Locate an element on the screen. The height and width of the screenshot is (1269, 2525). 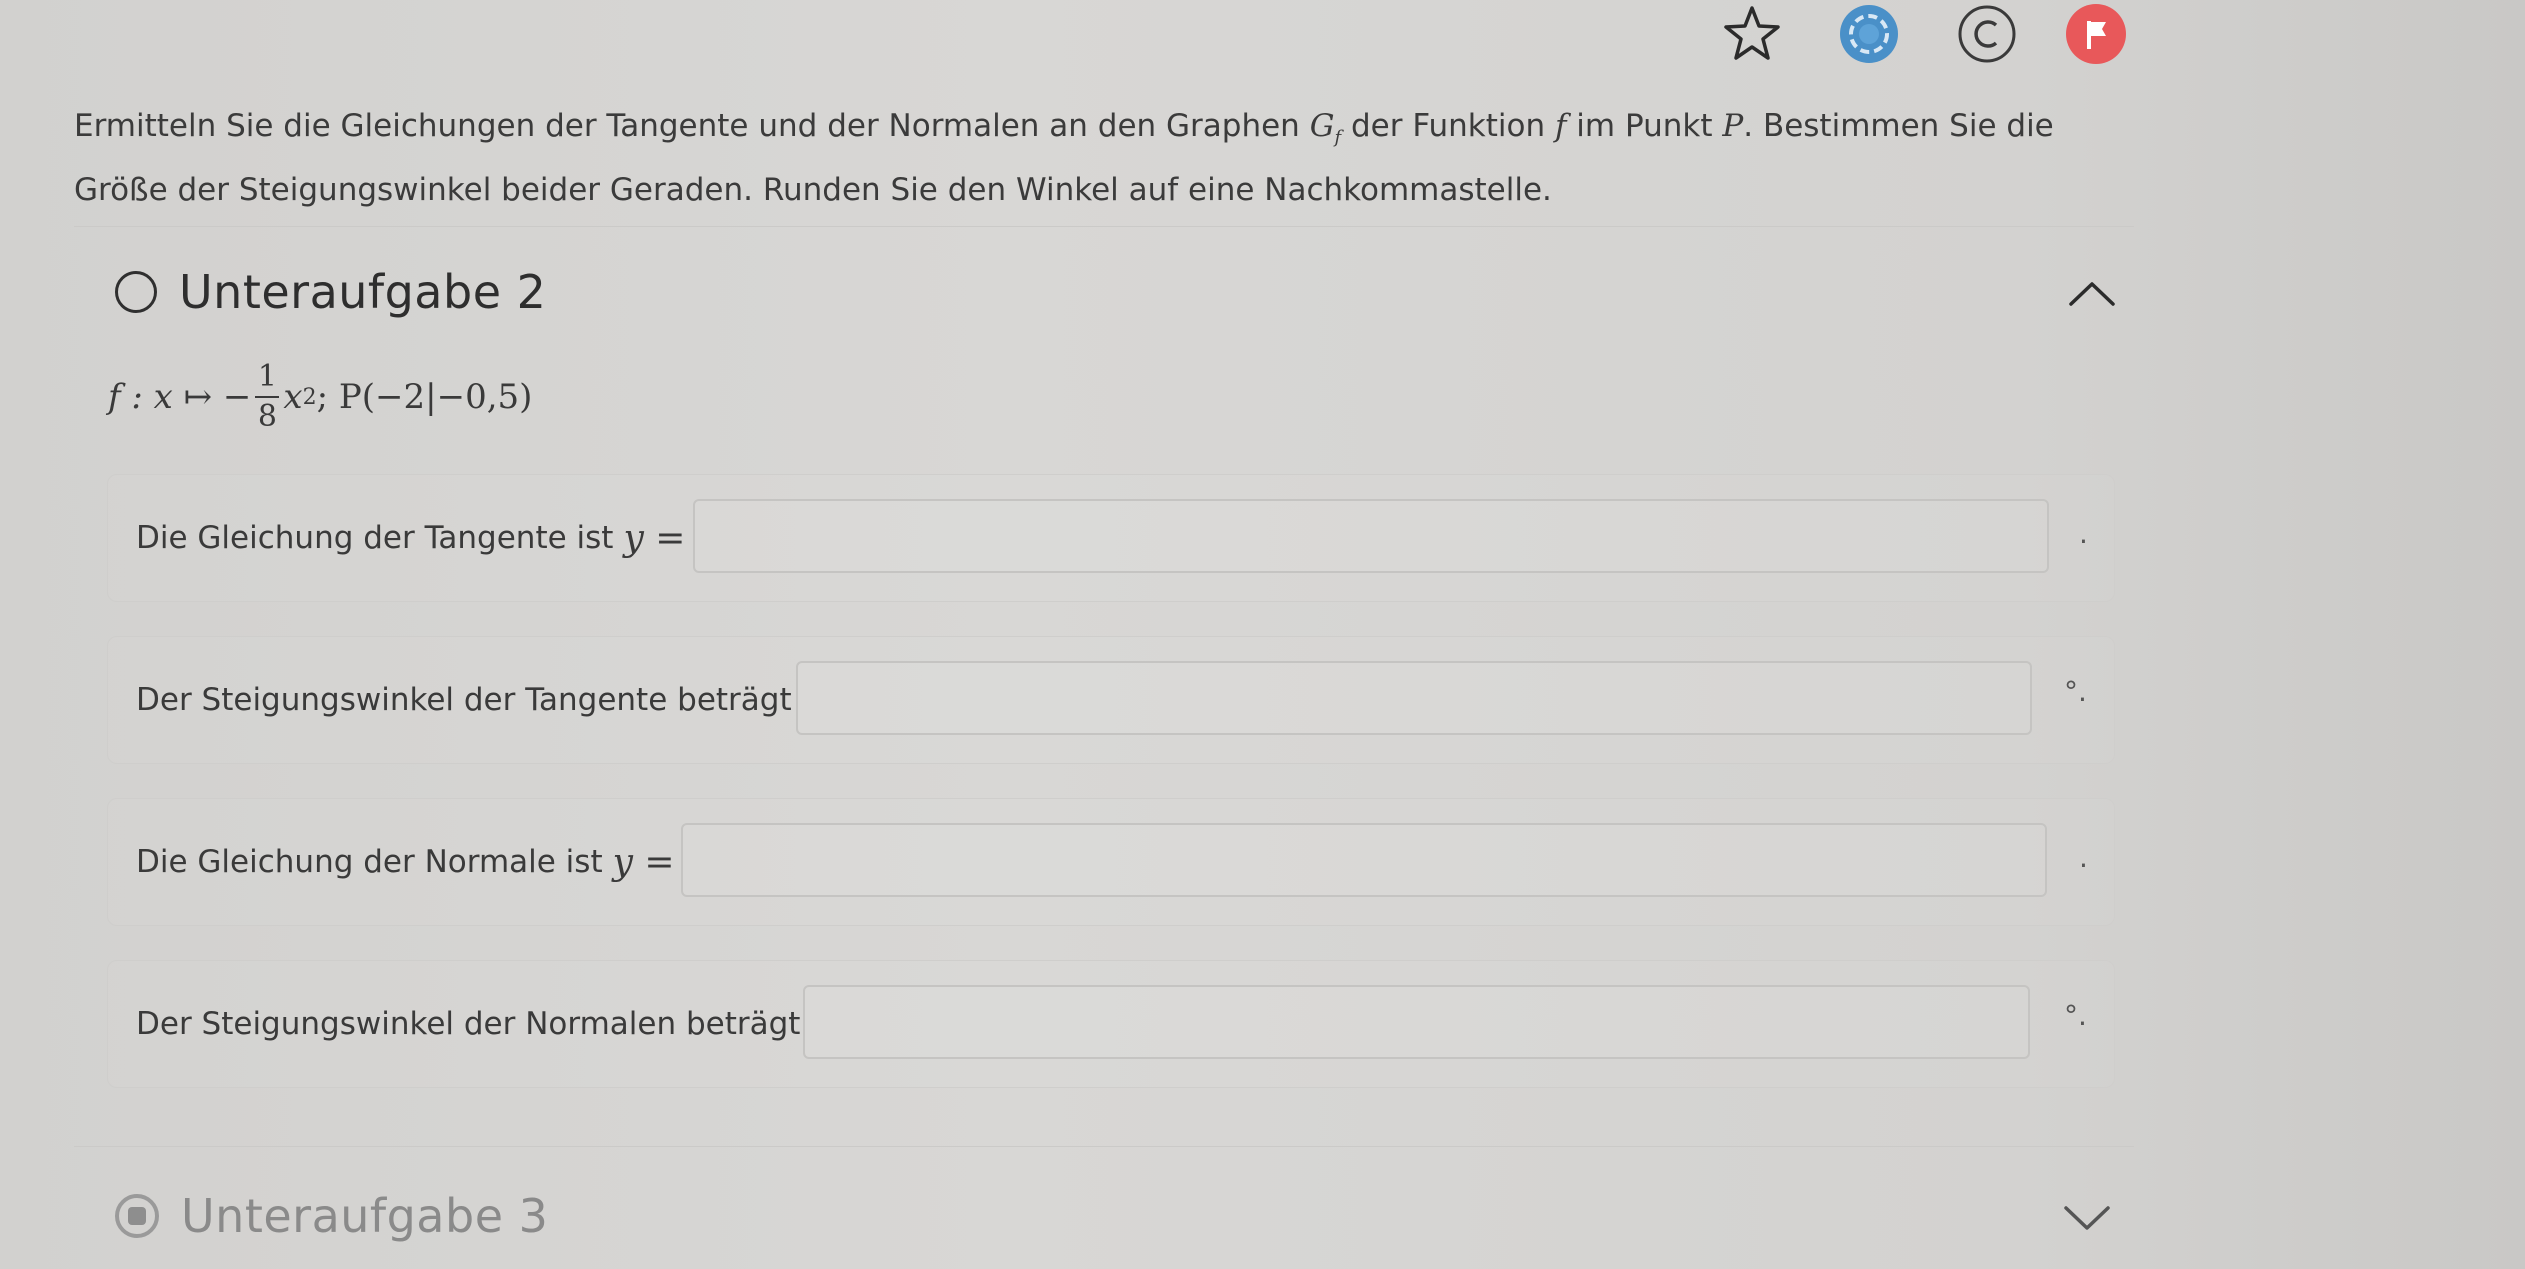
answer-row-normal-equation: Die Gleichung der Normale ist y = . is located at coordinates (1111, 862).